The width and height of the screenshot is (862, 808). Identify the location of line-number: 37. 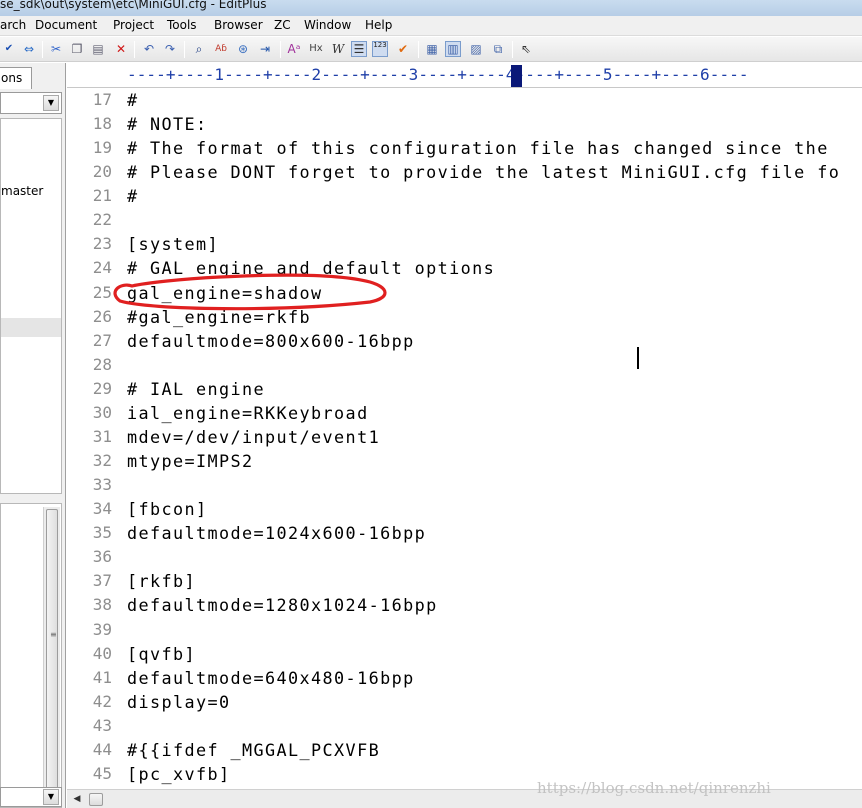
(102, 581).